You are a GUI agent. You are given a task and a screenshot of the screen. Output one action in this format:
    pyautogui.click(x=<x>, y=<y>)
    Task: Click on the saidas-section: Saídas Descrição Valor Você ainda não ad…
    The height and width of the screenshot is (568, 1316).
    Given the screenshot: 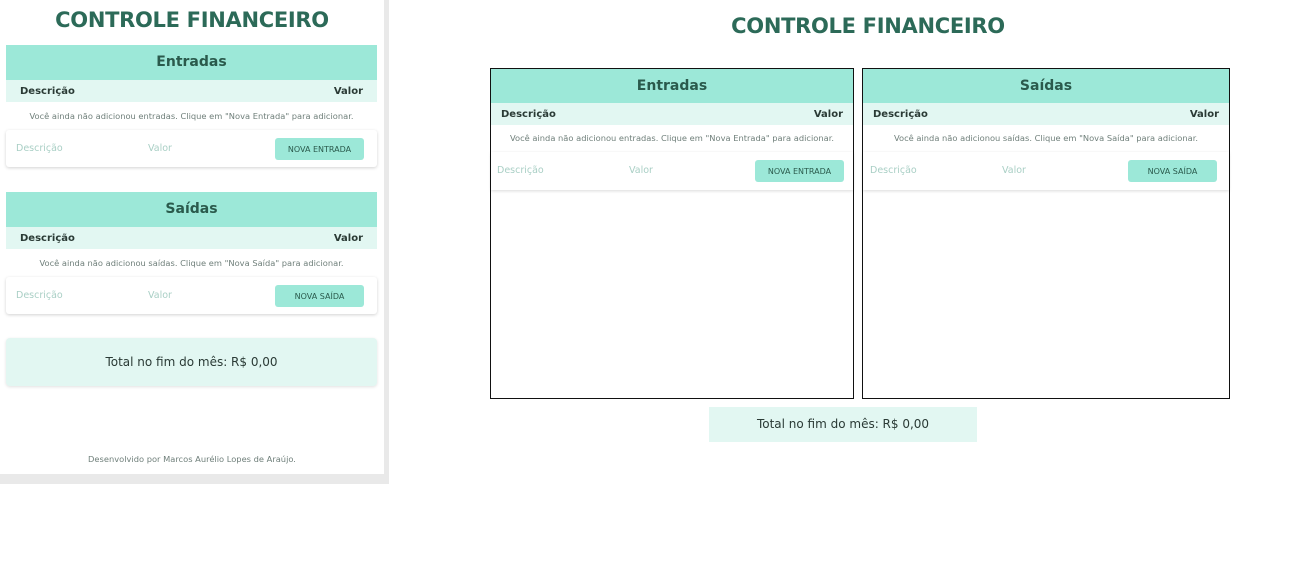 What is the action you would take?
    pyautogui.click(x=191, y=253)
    